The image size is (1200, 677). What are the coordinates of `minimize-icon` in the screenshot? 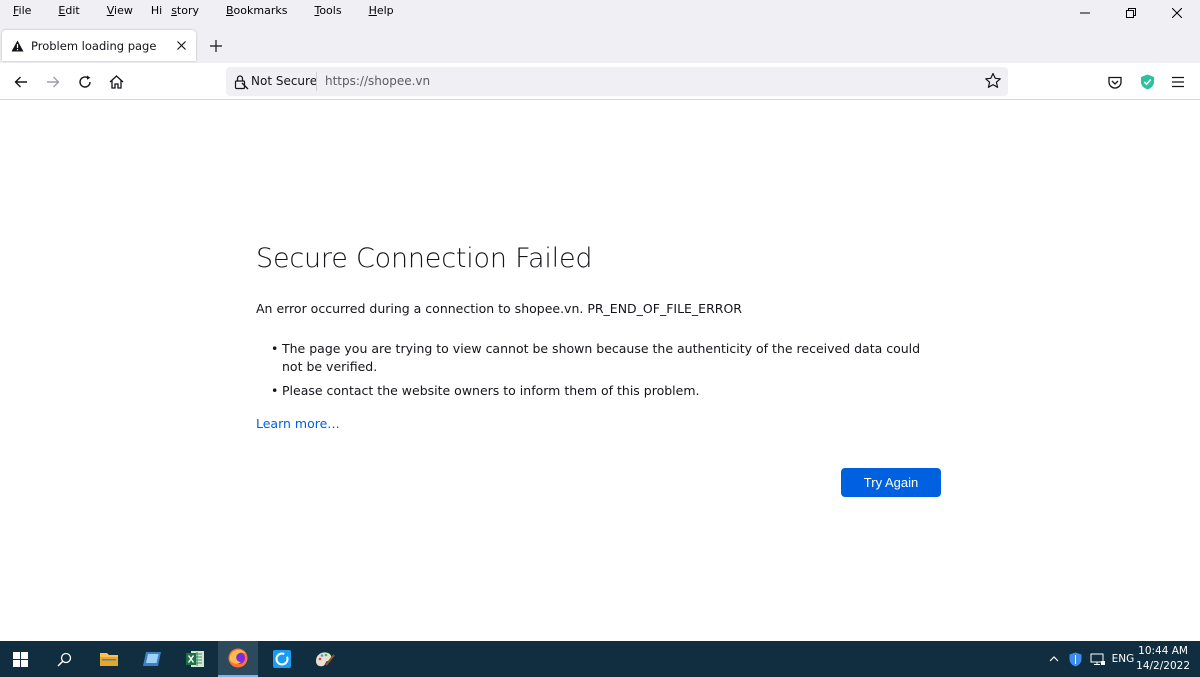 It's located at (1085, 13).